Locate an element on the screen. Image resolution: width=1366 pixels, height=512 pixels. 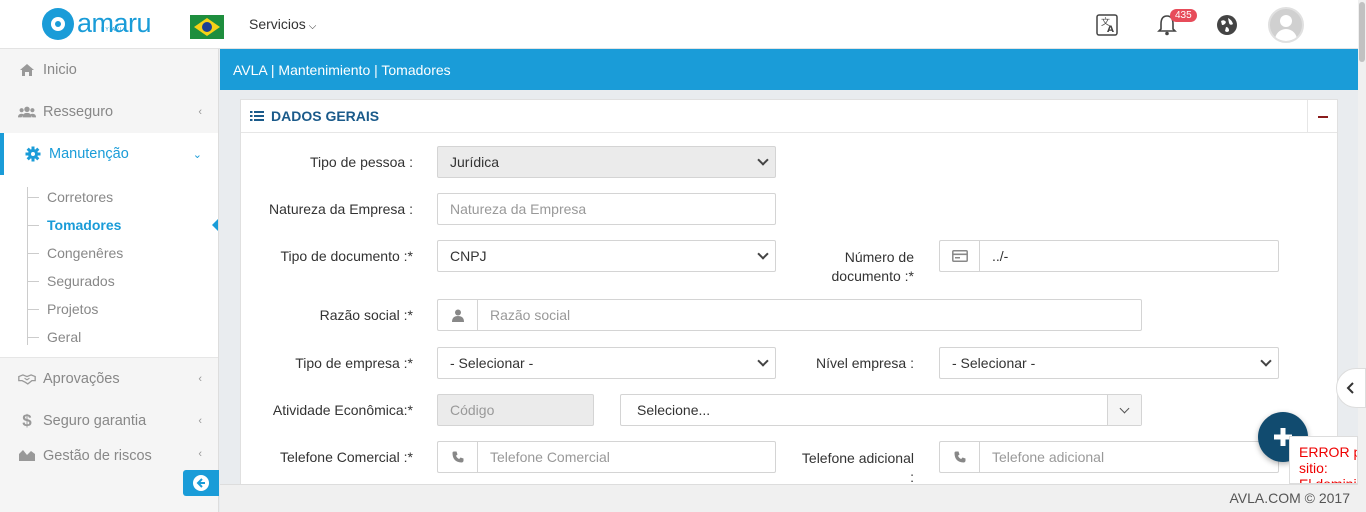
amaru-logo: amaru is located at coordinates (97, 24).